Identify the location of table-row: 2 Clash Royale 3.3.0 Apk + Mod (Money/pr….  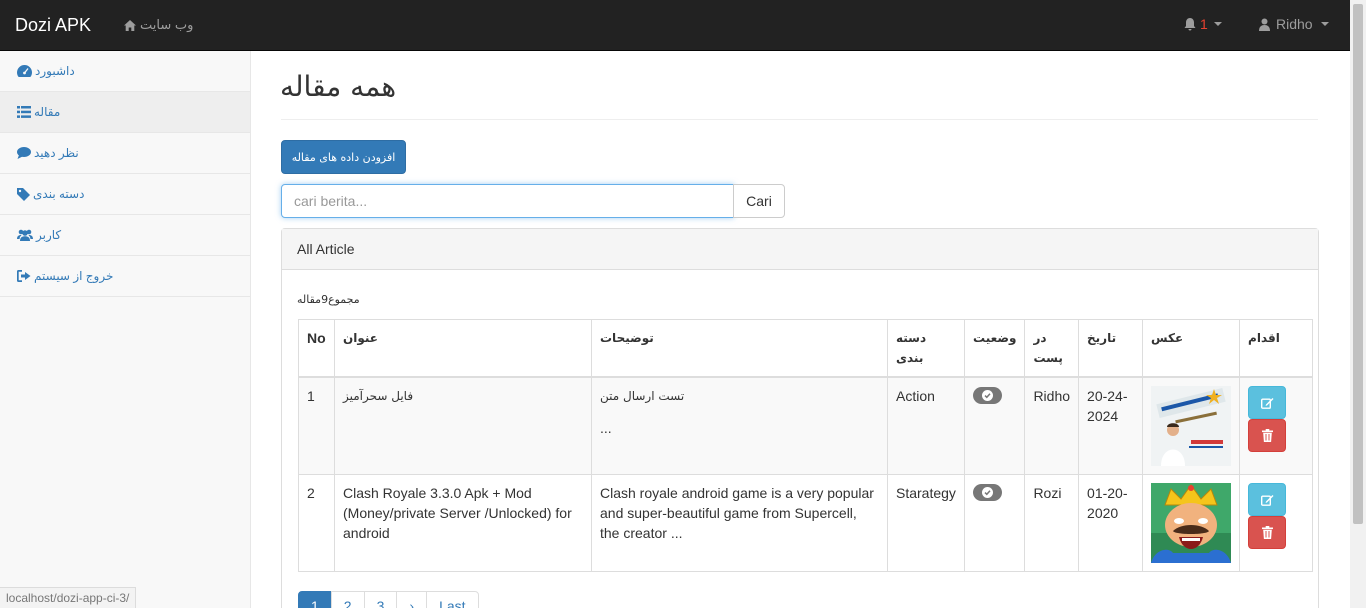
(806, 523).